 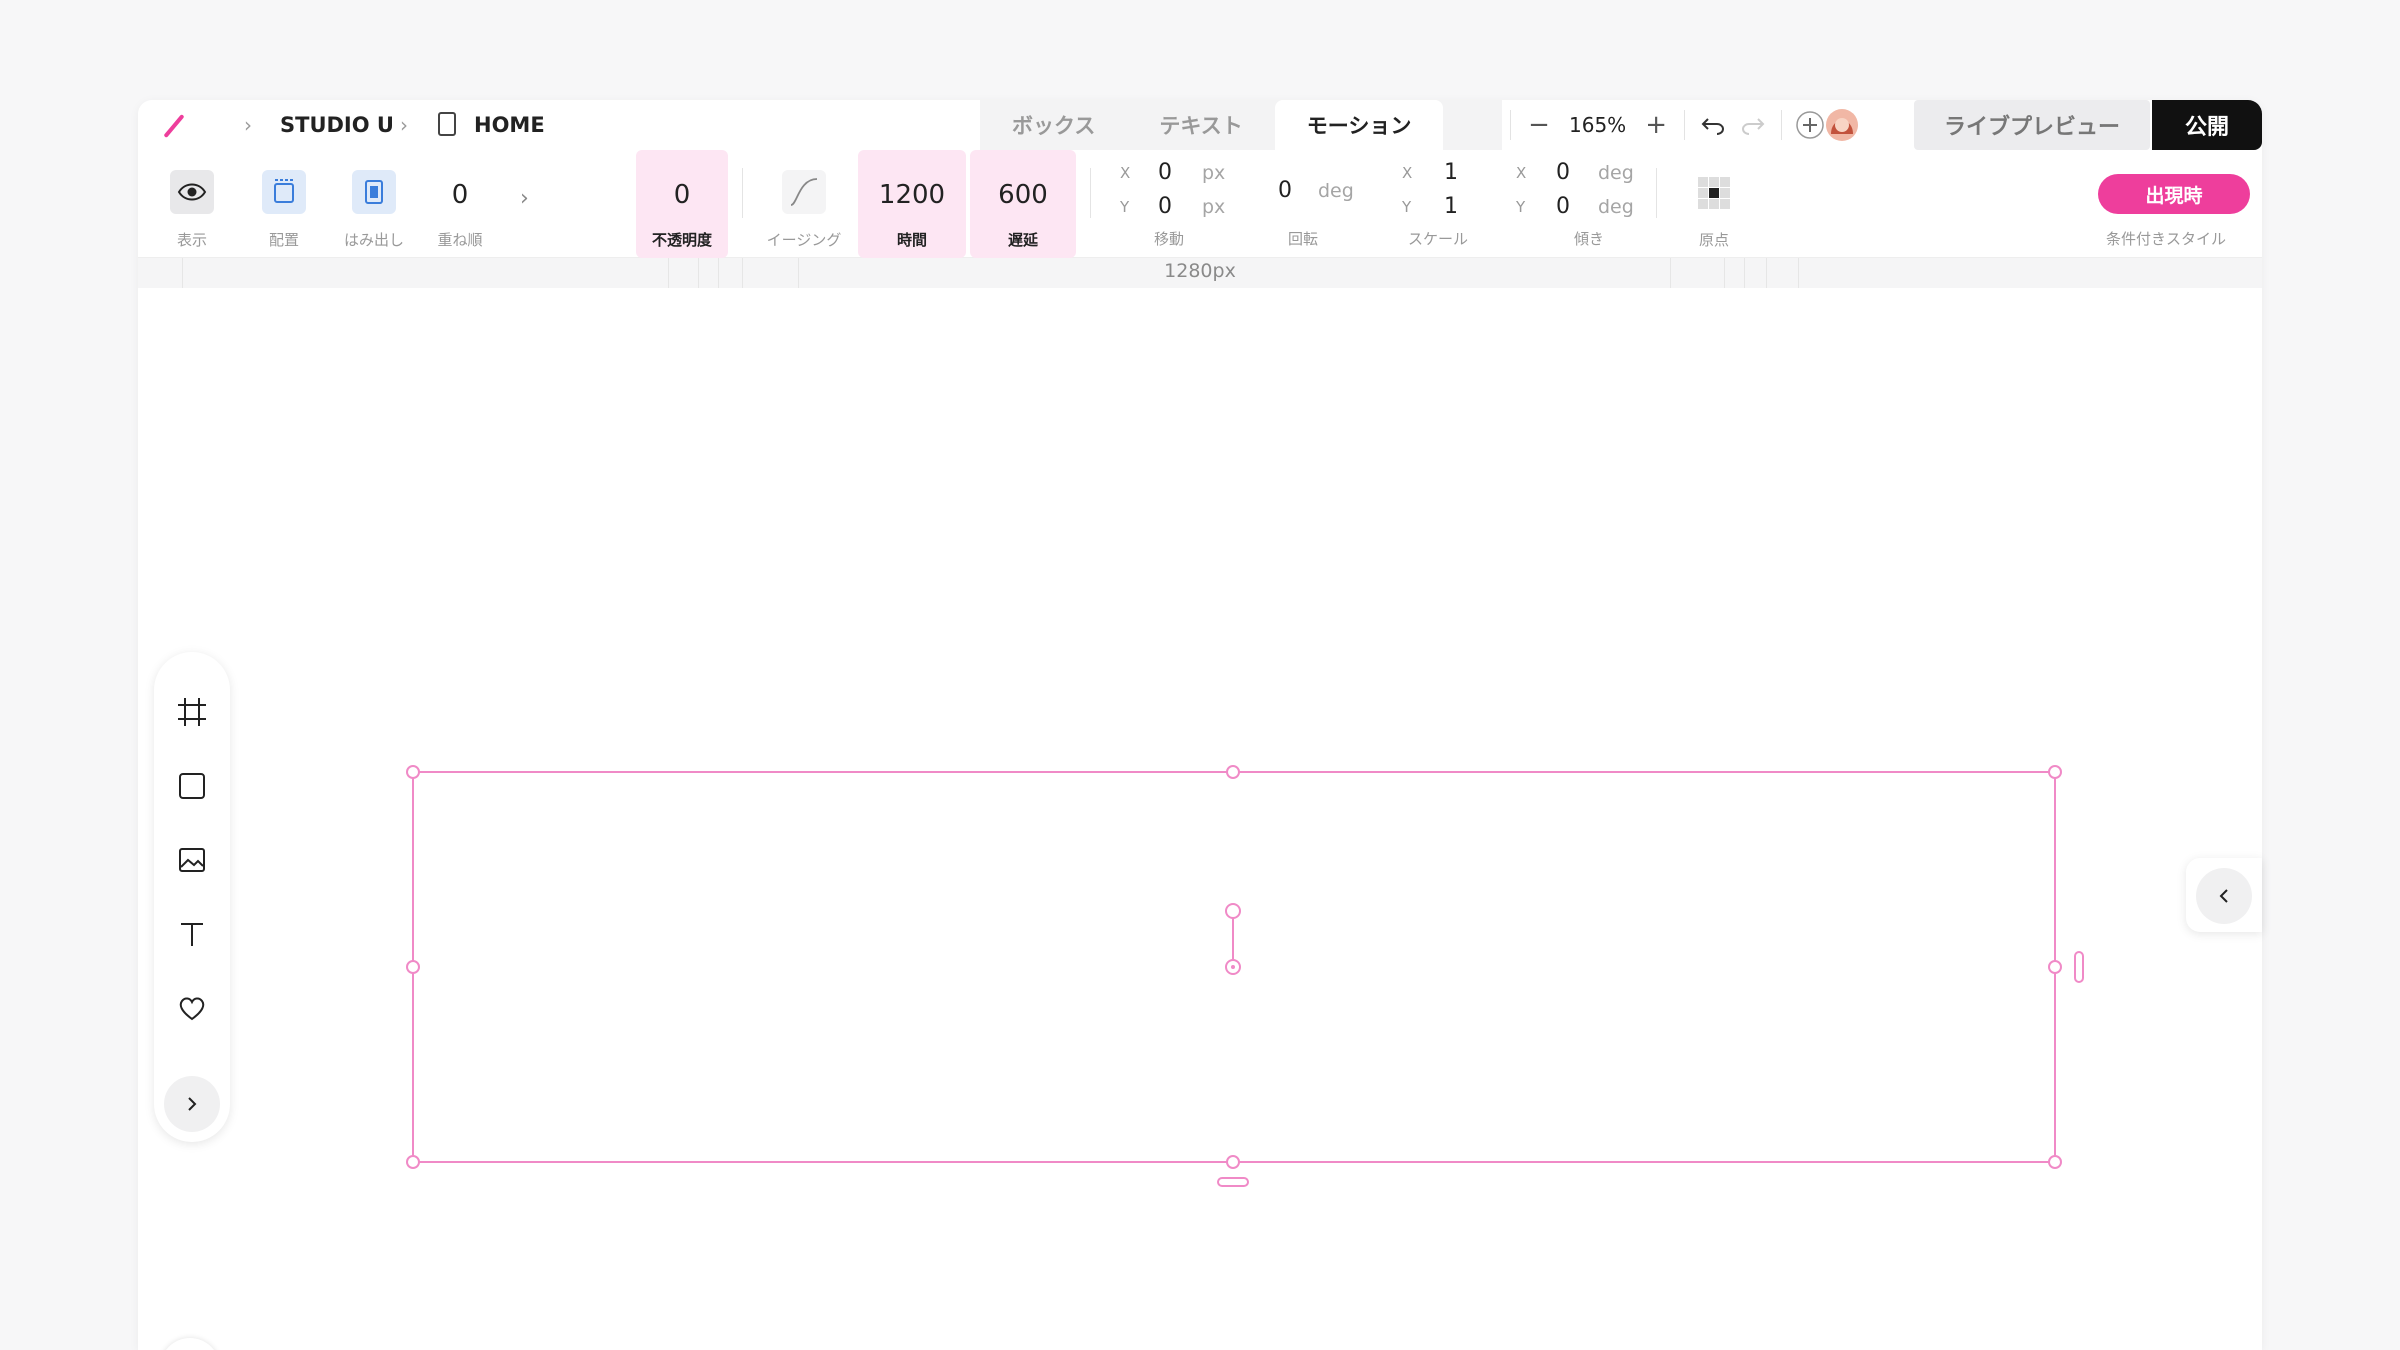 I want to click on right-panel-toggle, so click(x=2224, y=895).